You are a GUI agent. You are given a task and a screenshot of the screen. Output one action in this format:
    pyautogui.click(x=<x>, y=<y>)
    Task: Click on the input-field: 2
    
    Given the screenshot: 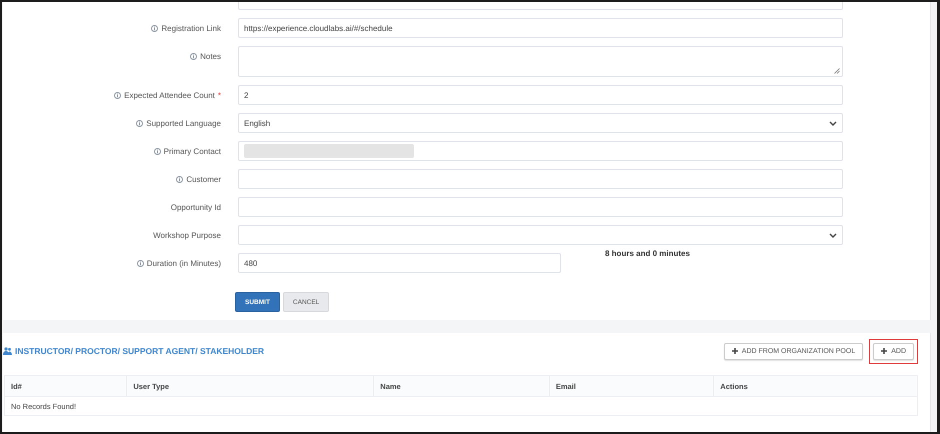 What is the action you would take?
    pyautogui.click(x=540, y=95)
    